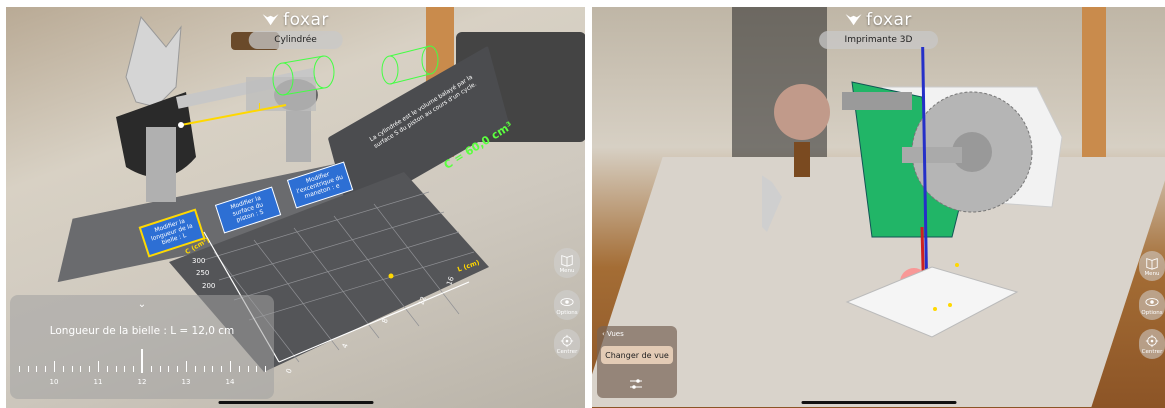 The image size is (1165, 408). Describe the element at coordinates (54, 382) in the screenshot. I see `ruler-label: 10` at that location.